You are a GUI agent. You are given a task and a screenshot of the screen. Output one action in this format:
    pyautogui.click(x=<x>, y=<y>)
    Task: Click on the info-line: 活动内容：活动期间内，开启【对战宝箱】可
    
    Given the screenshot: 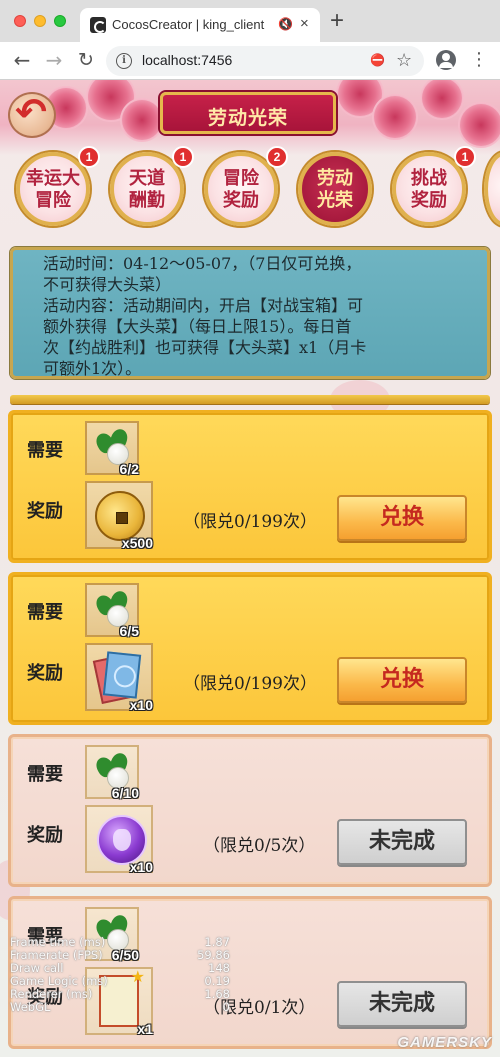 What is the action you would take?
    pyautogui.click(x=203, y=305)
    